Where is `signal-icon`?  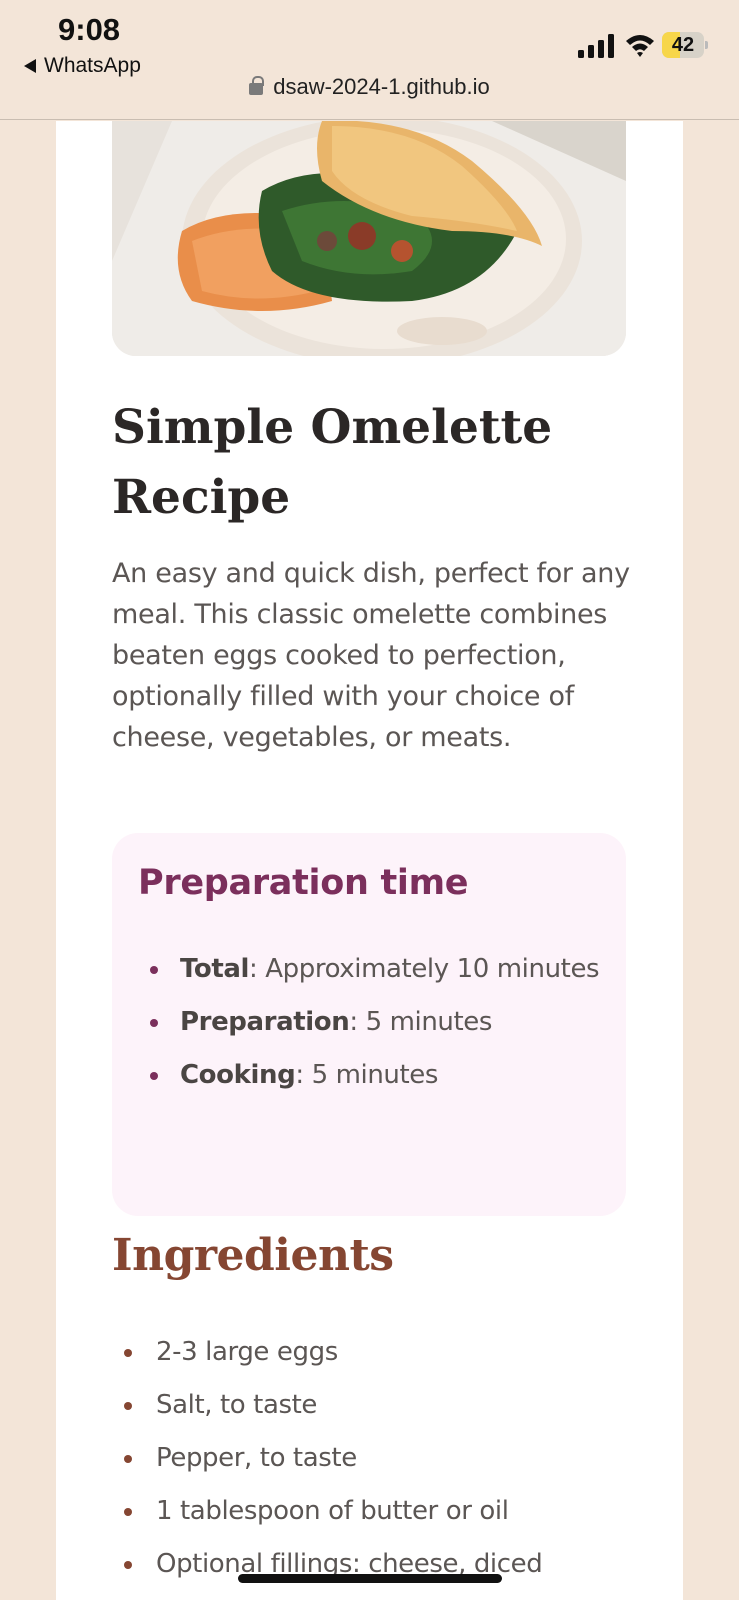 signal-icon is located at coordinates (596, 46).